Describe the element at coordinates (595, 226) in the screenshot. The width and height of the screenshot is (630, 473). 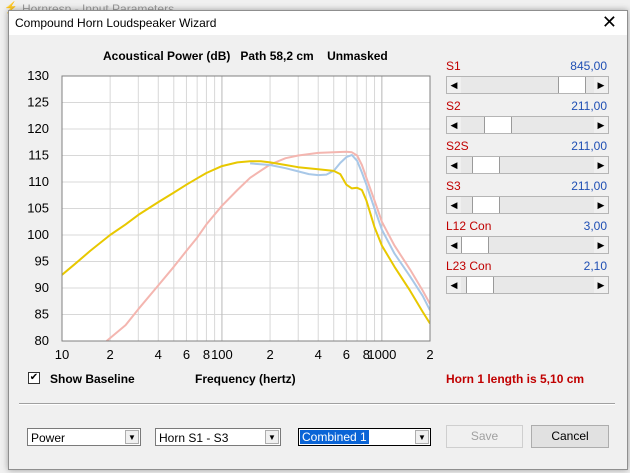
I see `slider-value: 3,00` at that location.